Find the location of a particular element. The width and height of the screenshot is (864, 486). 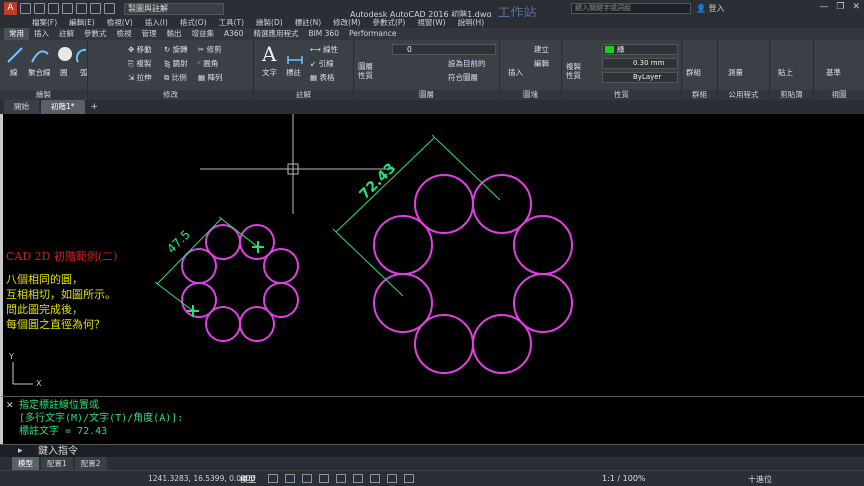

otrack-icon is located at coordinates (358, 478).